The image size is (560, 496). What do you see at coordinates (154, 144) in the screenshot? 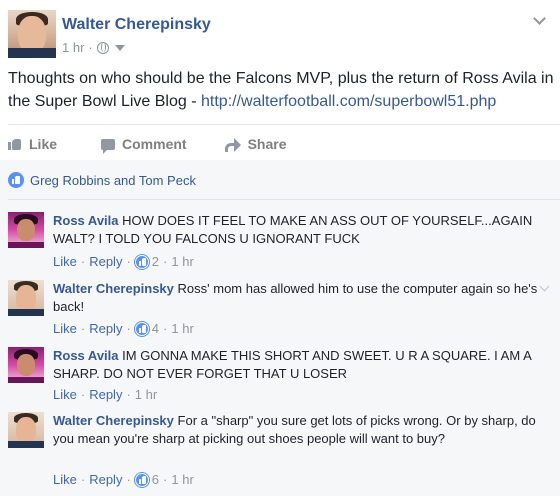
I see `comment-label: Comment` at bounding box center [154, 144].